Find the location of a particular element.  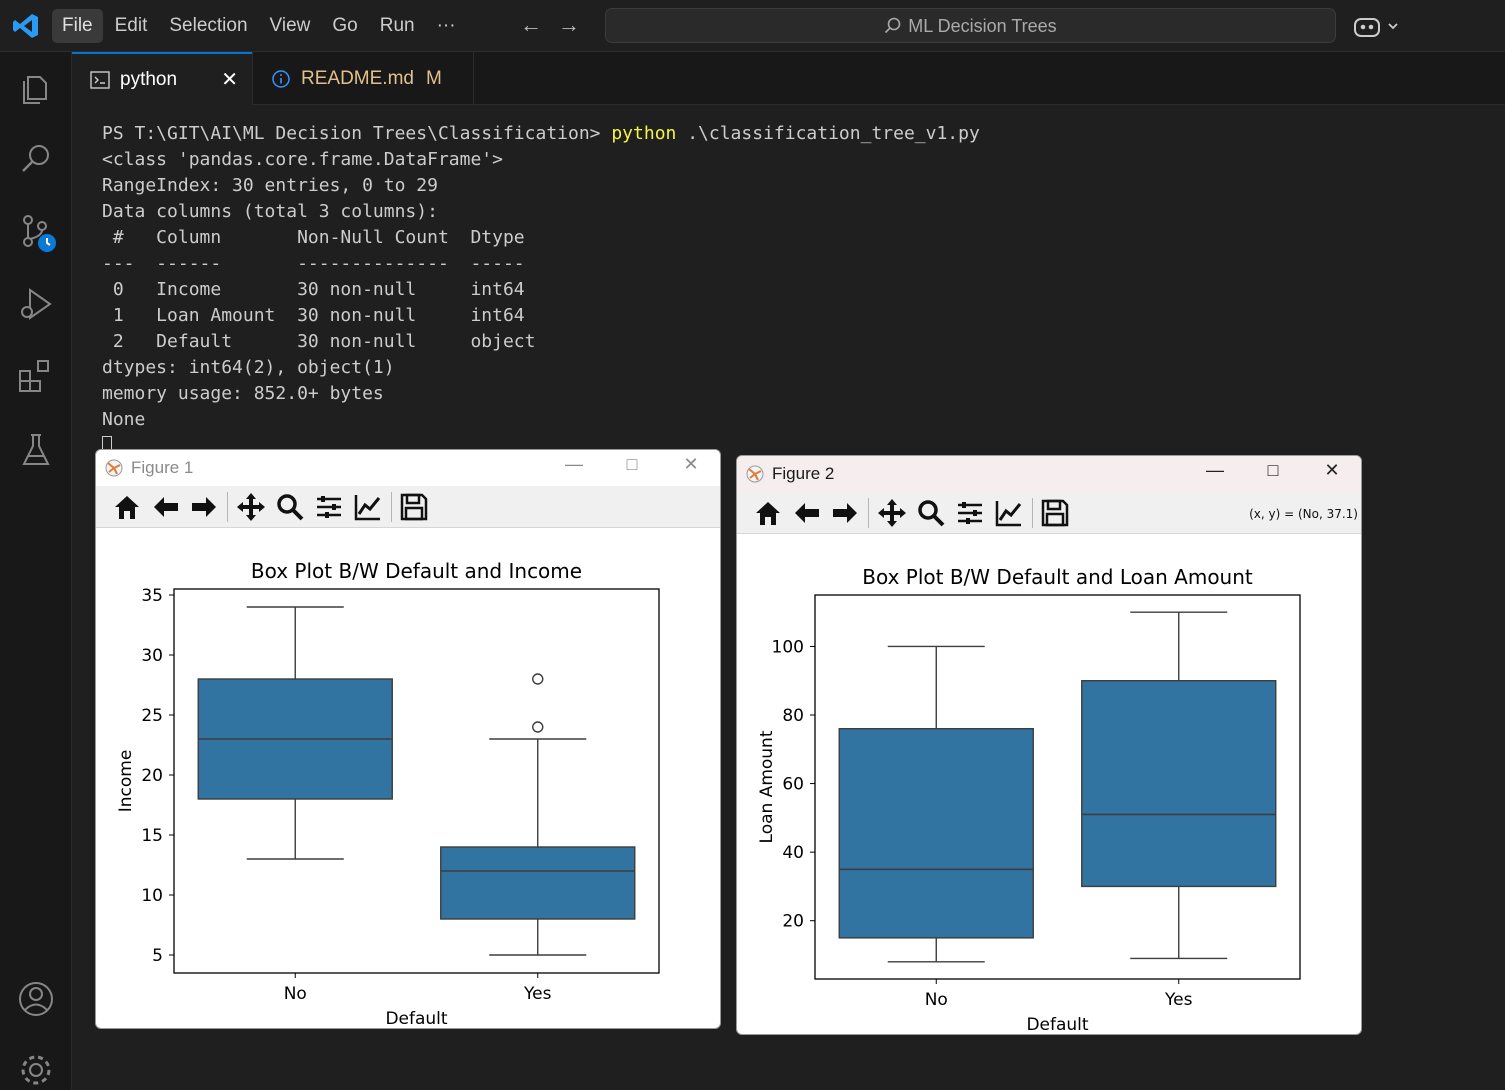

search-label: ML Decision Trees is located at coordinates (970, 26).